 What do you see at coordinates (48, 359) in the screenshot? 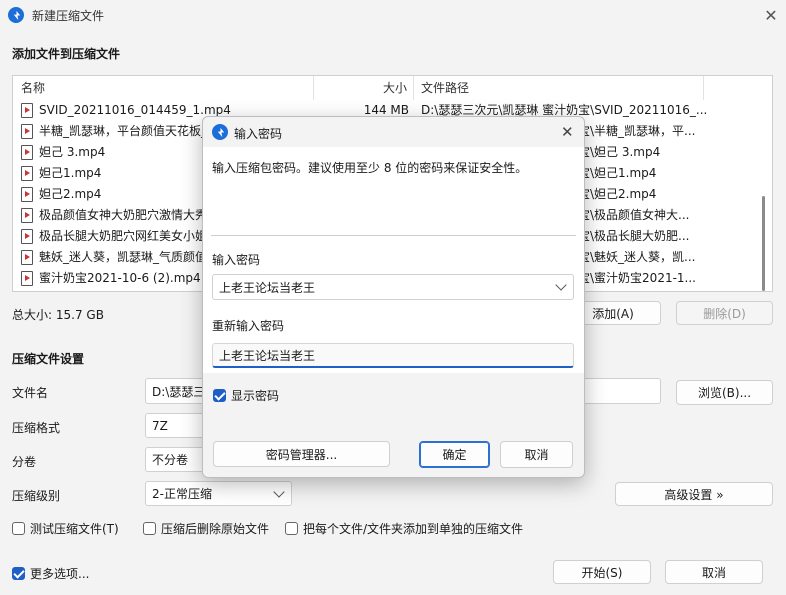
I see `compression-settings-title: 压缩文件设置` at bounding box center [48, 359].